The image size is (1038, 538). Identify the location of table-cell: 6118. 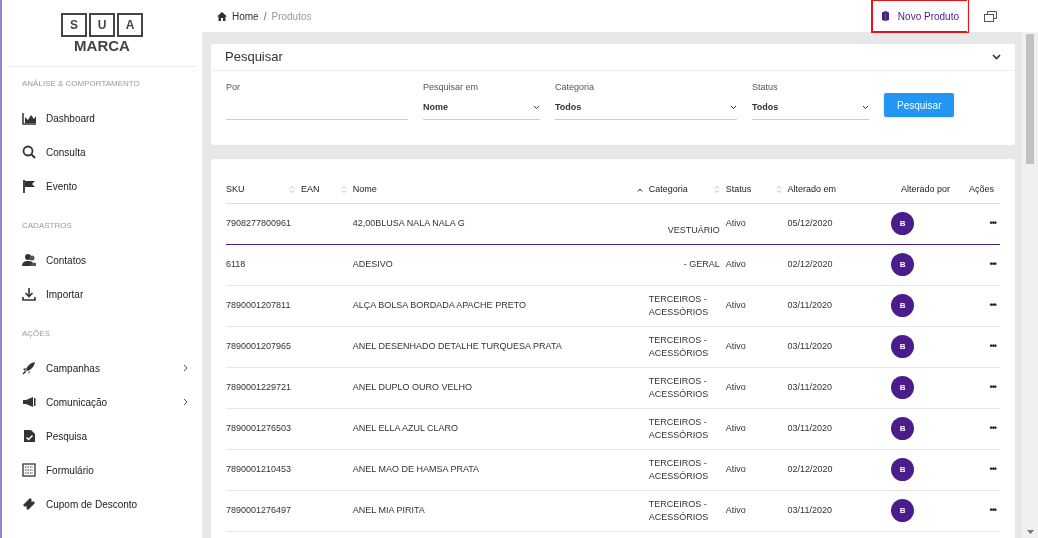
(263, 264).